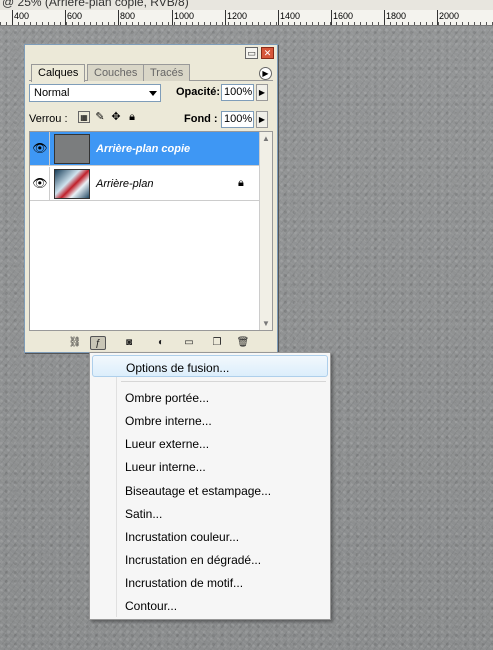 This screenshot has width=493, height=650. Describe the element at coordinates (246, 23) in the screenshot. I see `ruler-minor-ticks` at that location.